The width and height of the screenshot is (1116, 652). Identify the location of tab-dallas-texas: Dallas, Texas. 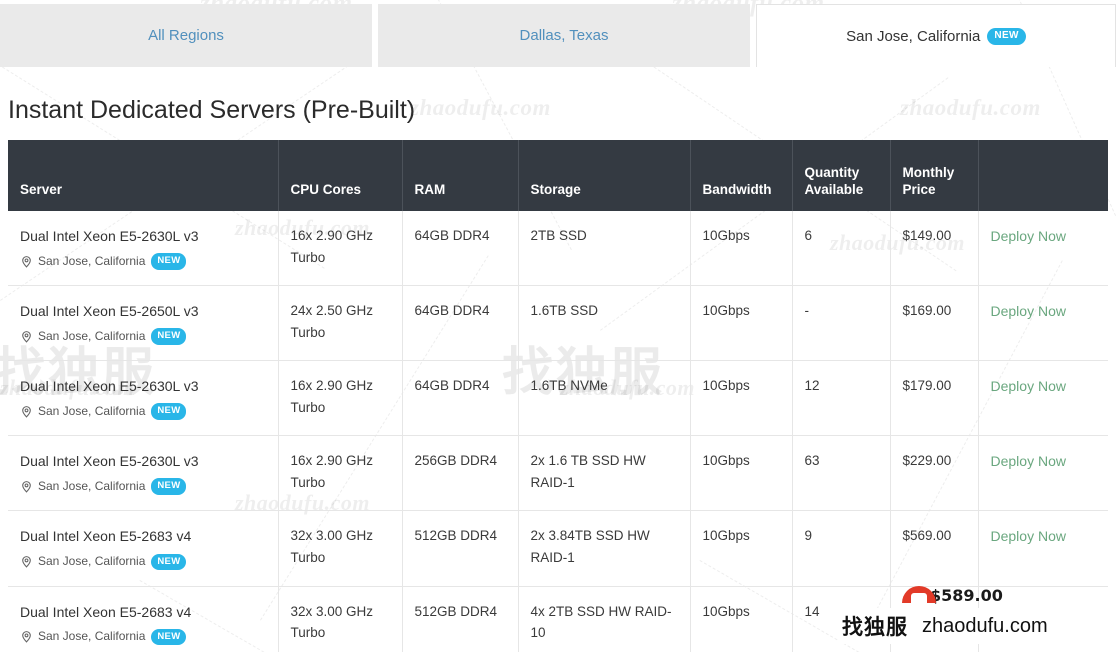
(564, 35).